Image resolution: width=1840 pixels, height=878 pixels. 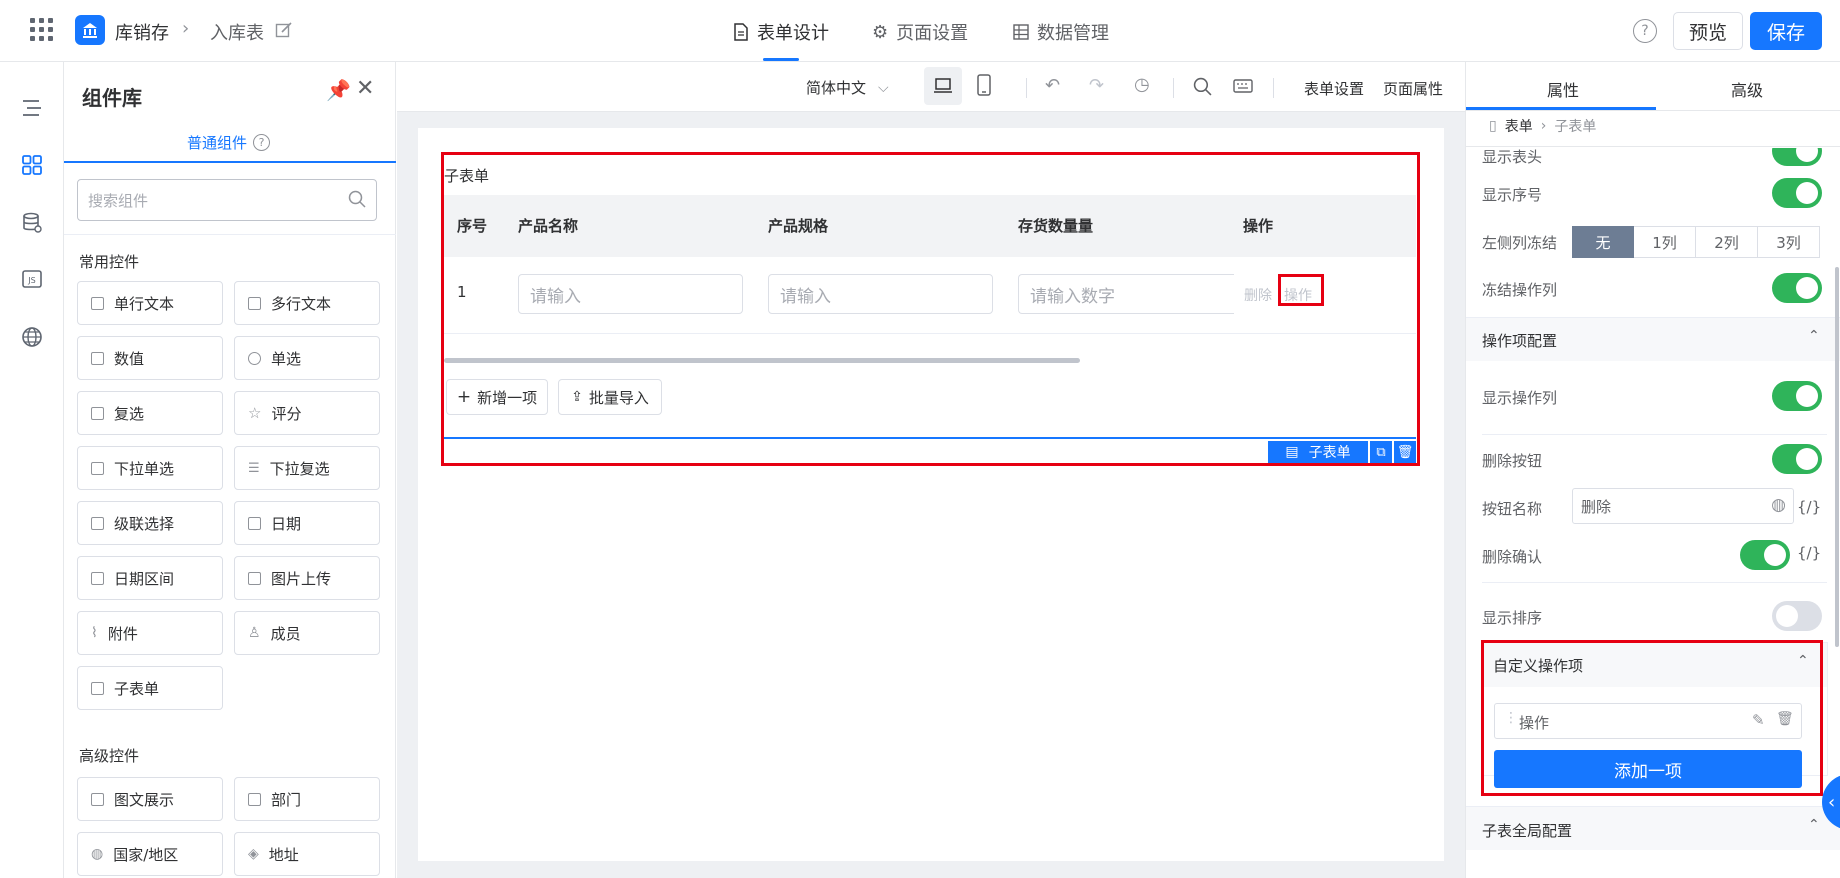 I want to click on component-country: ◍ 国家/地区, so click(x=150, y=854).